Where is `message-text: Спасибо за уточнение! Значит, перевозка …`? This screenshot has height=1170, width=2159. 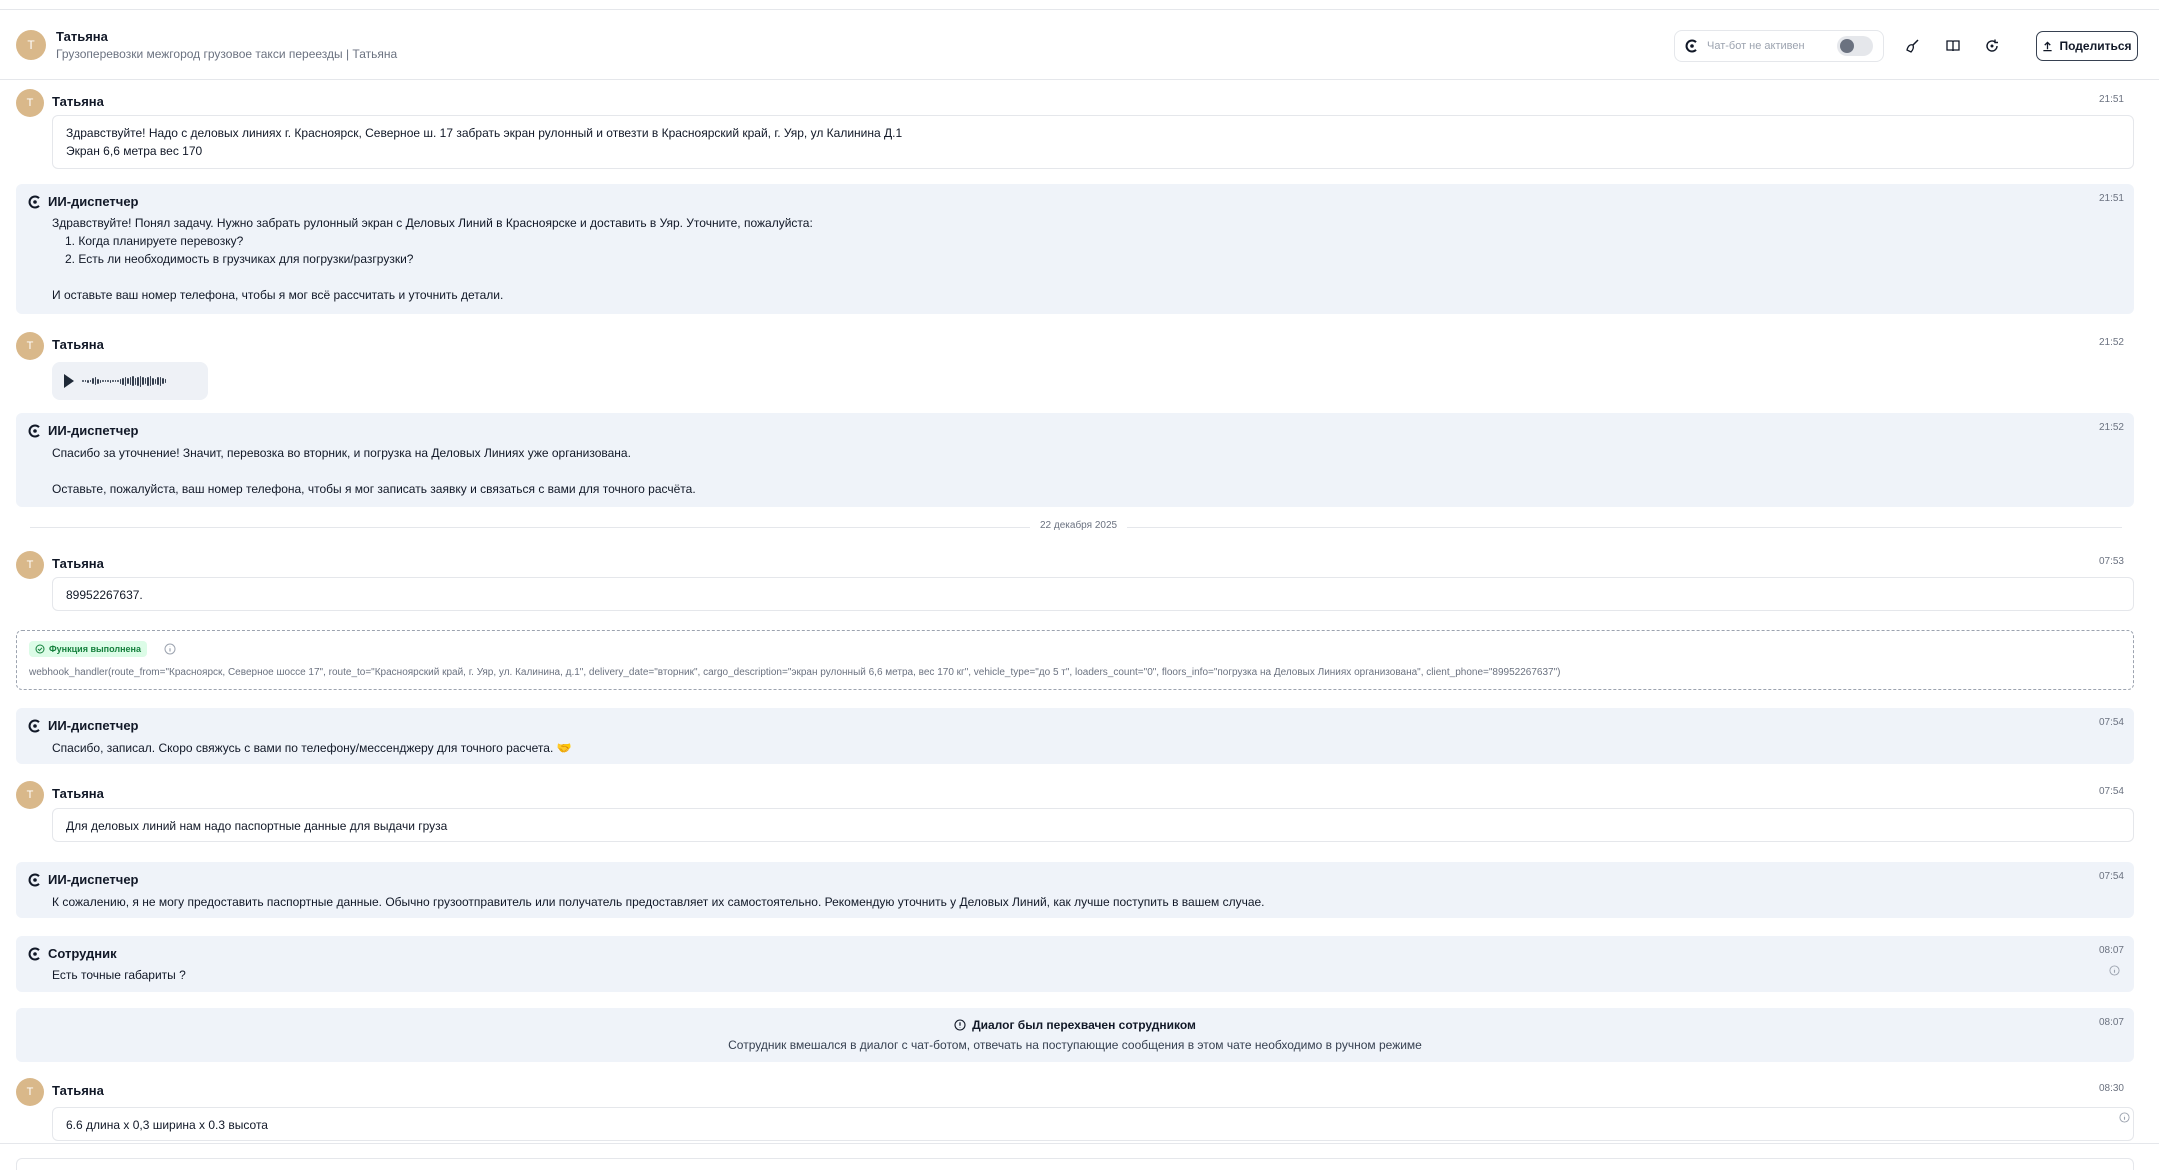 message-text: Спасибо за уточнение! Значит, перевозка … is located at coordinates (341, 453).